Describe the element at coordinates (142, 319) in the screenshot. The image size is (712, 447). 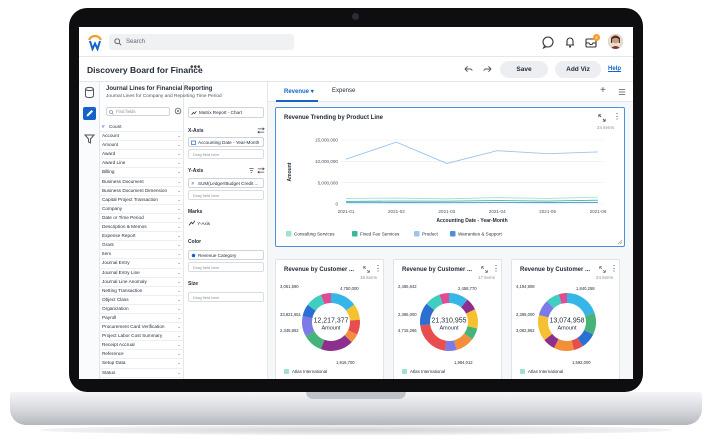
I see `field-item: Payroll ⌄` at that location.